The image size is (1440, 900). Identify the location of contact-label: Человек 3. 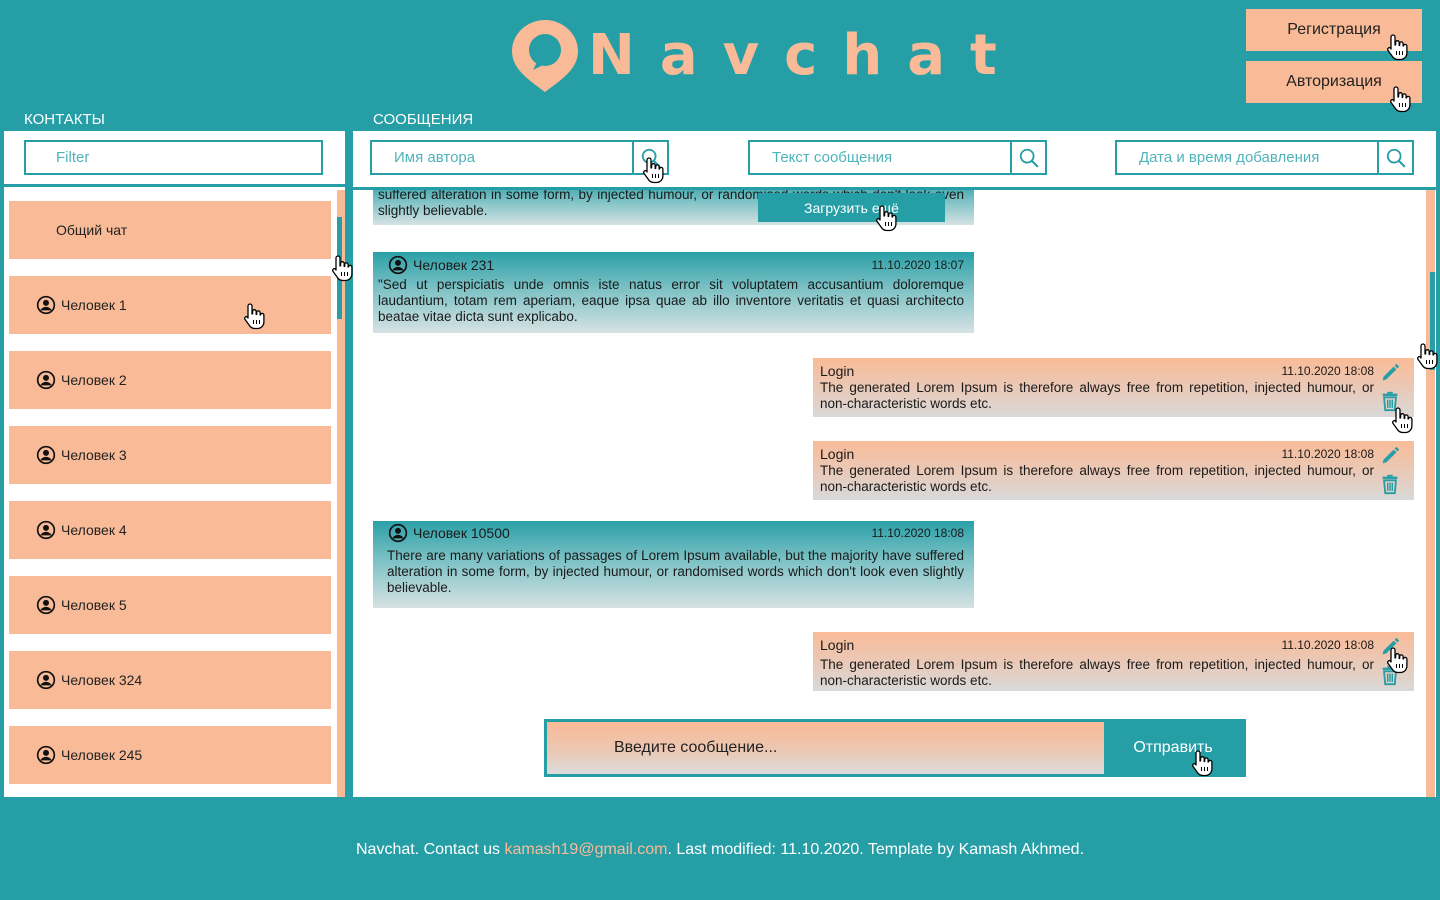
(94, 455).